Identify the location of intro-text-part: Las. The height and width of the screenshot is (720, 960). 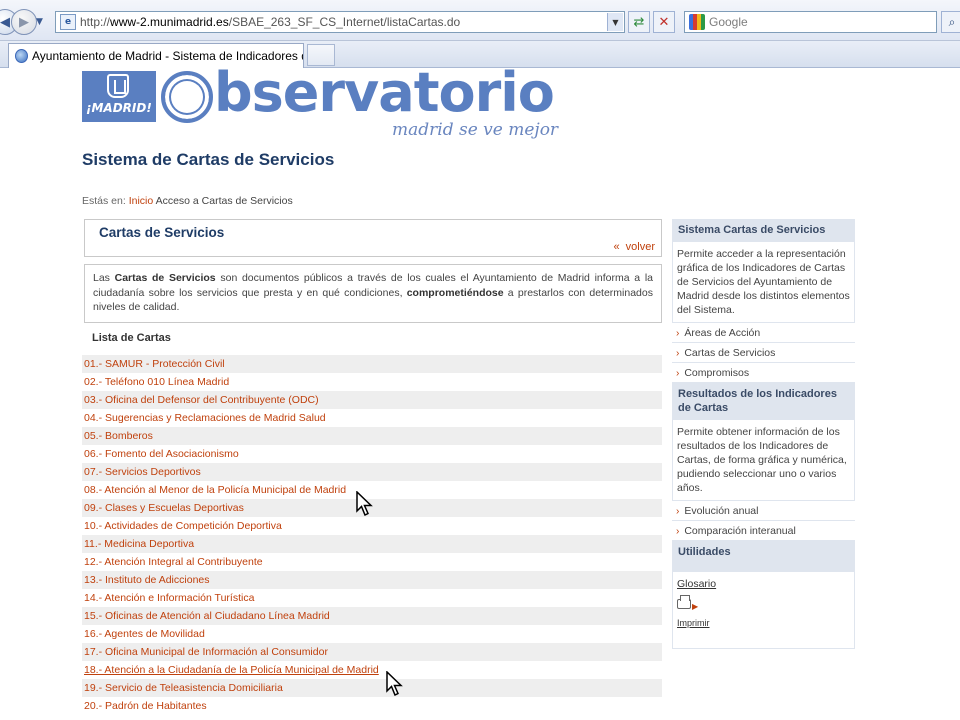
(104, 278).